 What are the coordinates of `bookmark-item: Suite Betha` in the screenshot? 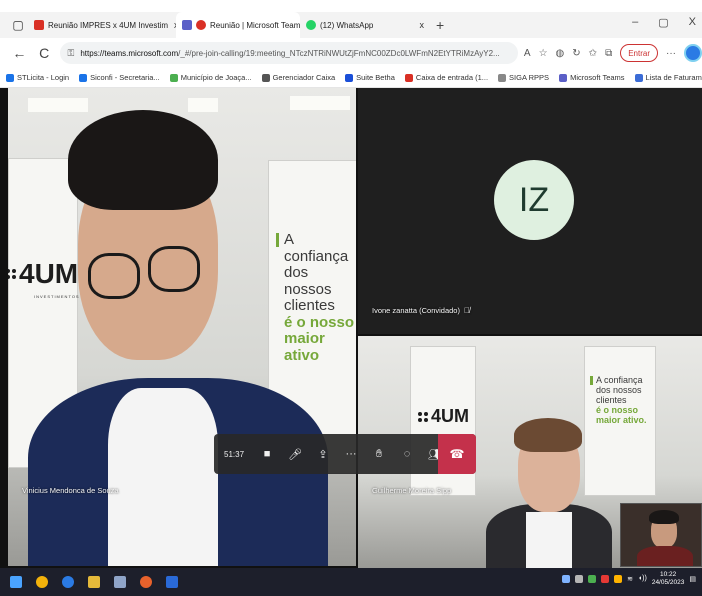 It's located at (370, 77).